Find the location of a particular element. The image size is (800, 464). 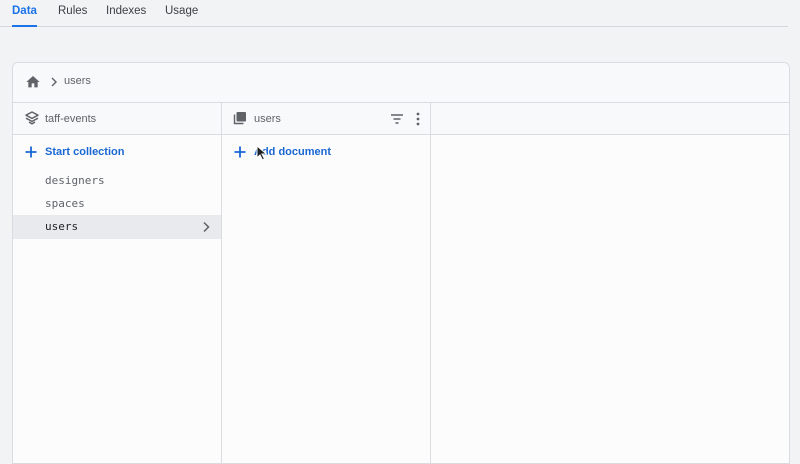

root-column-header: taff-events is located at coordinates (117, 119).